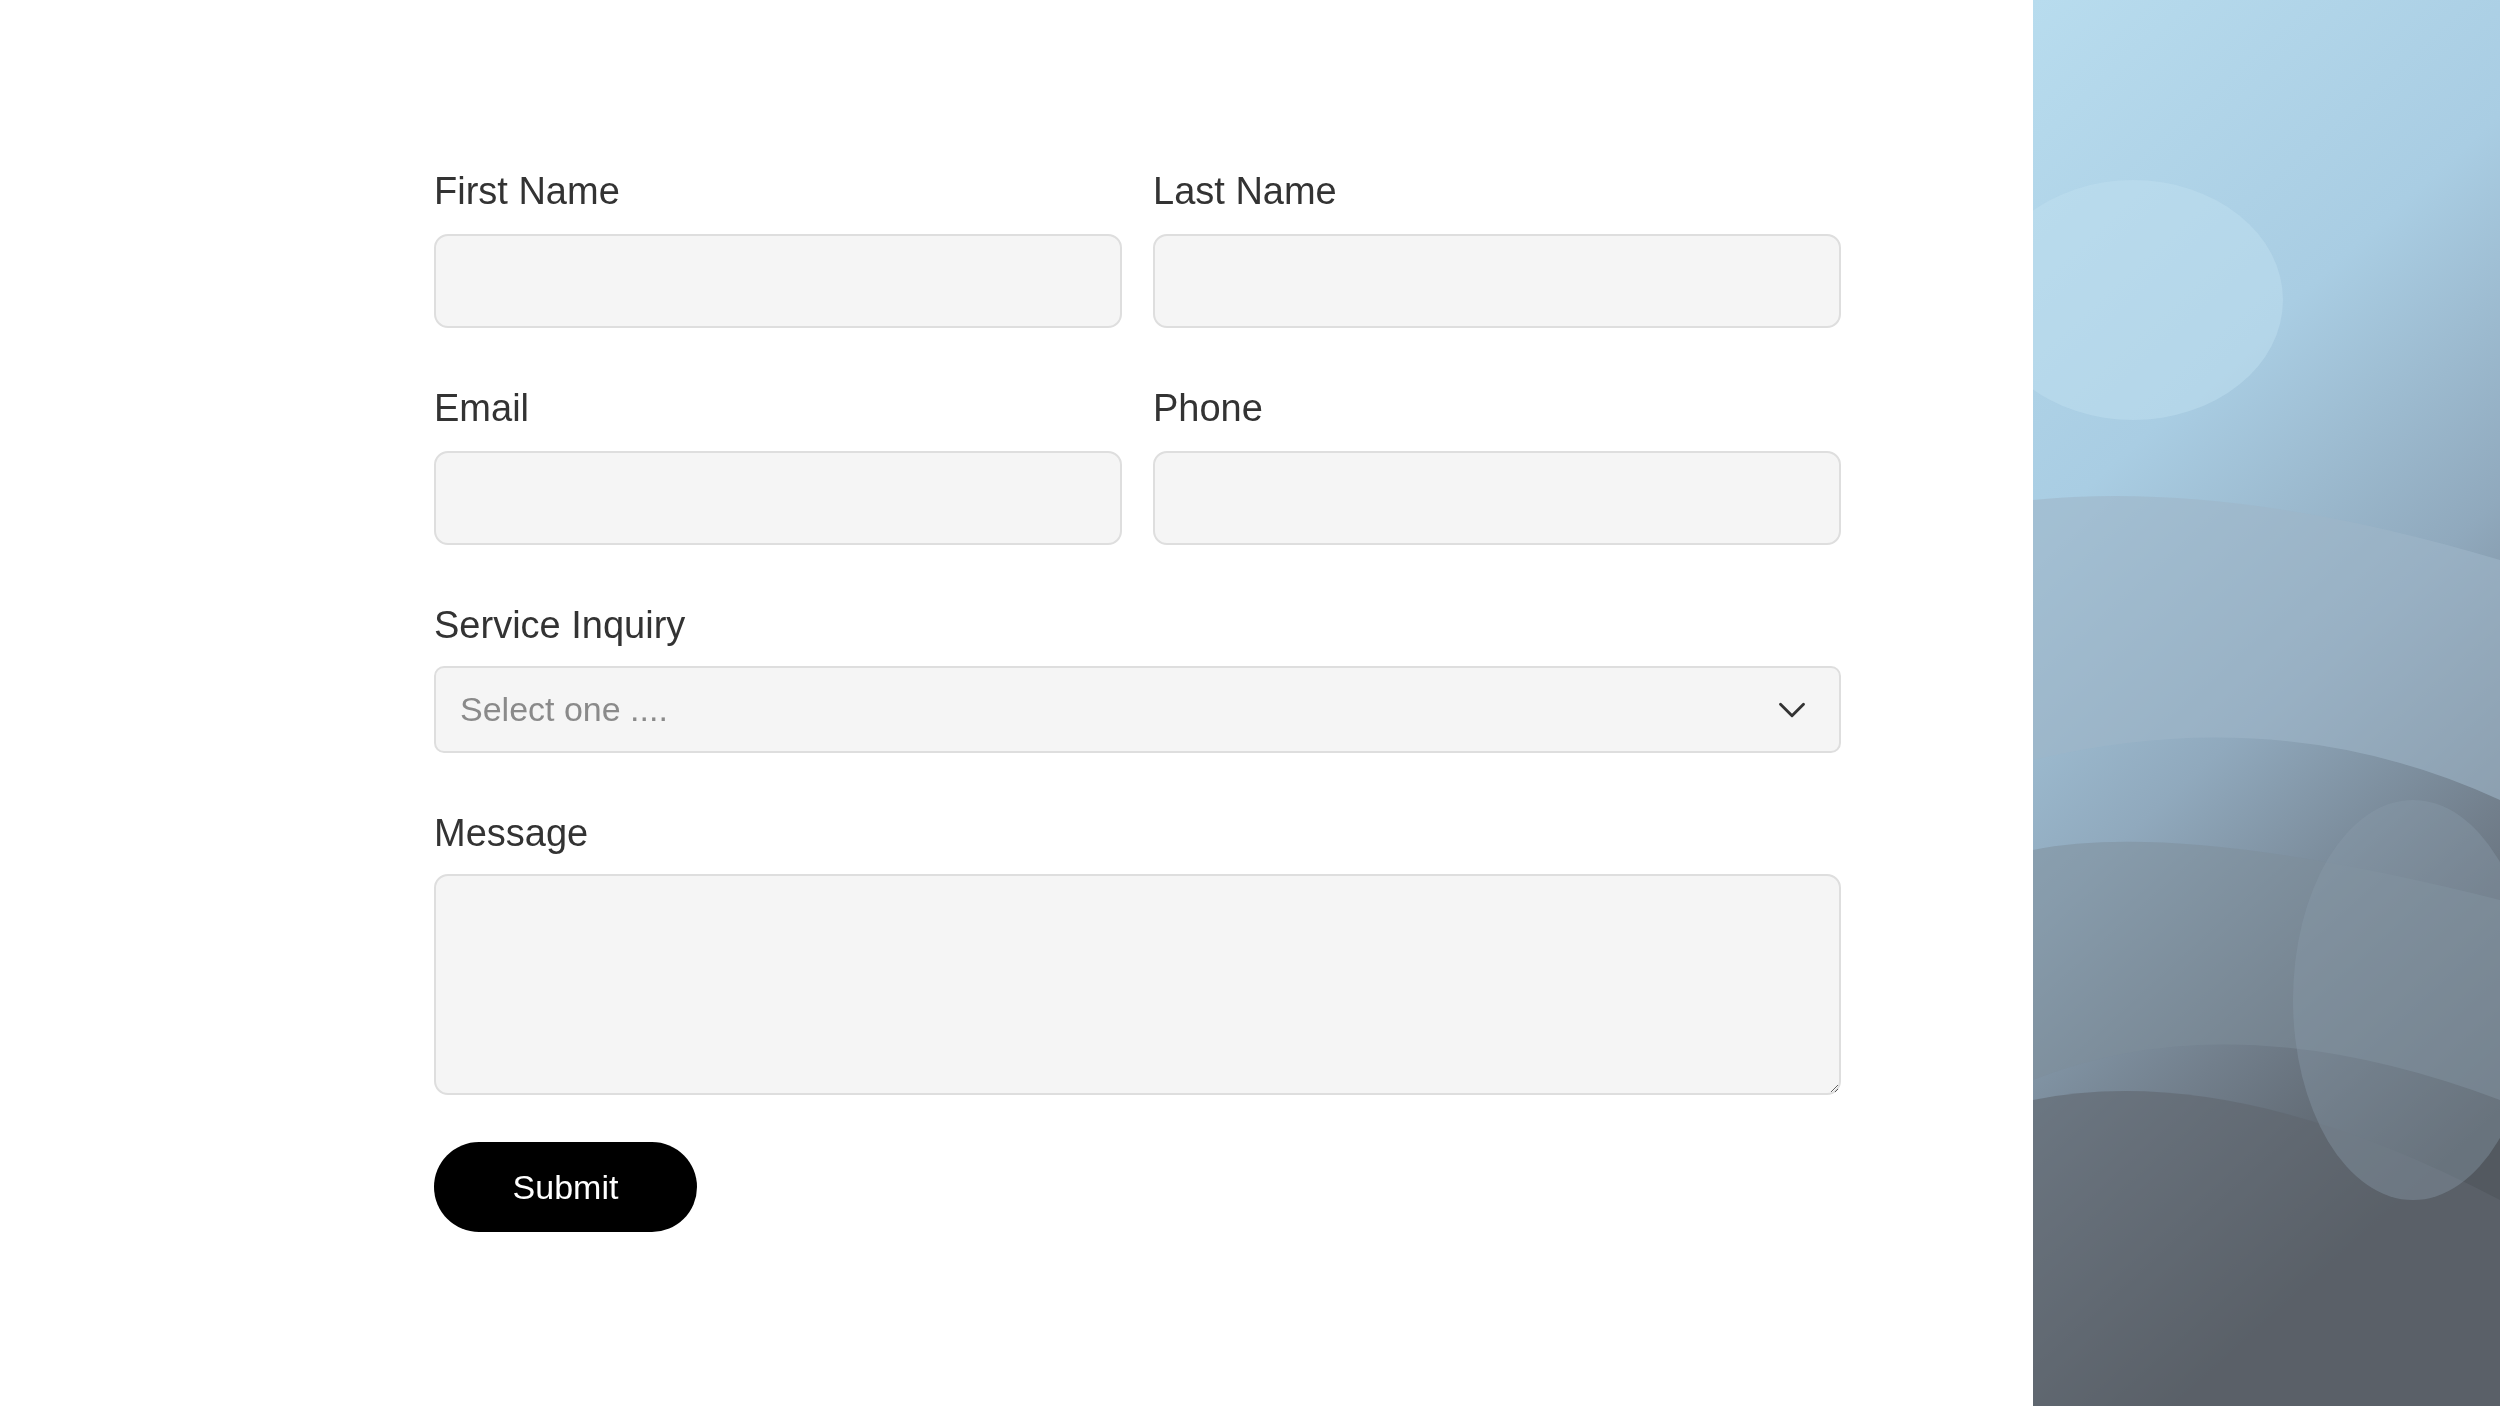  I want to click on message-field, so click(1137, 984).